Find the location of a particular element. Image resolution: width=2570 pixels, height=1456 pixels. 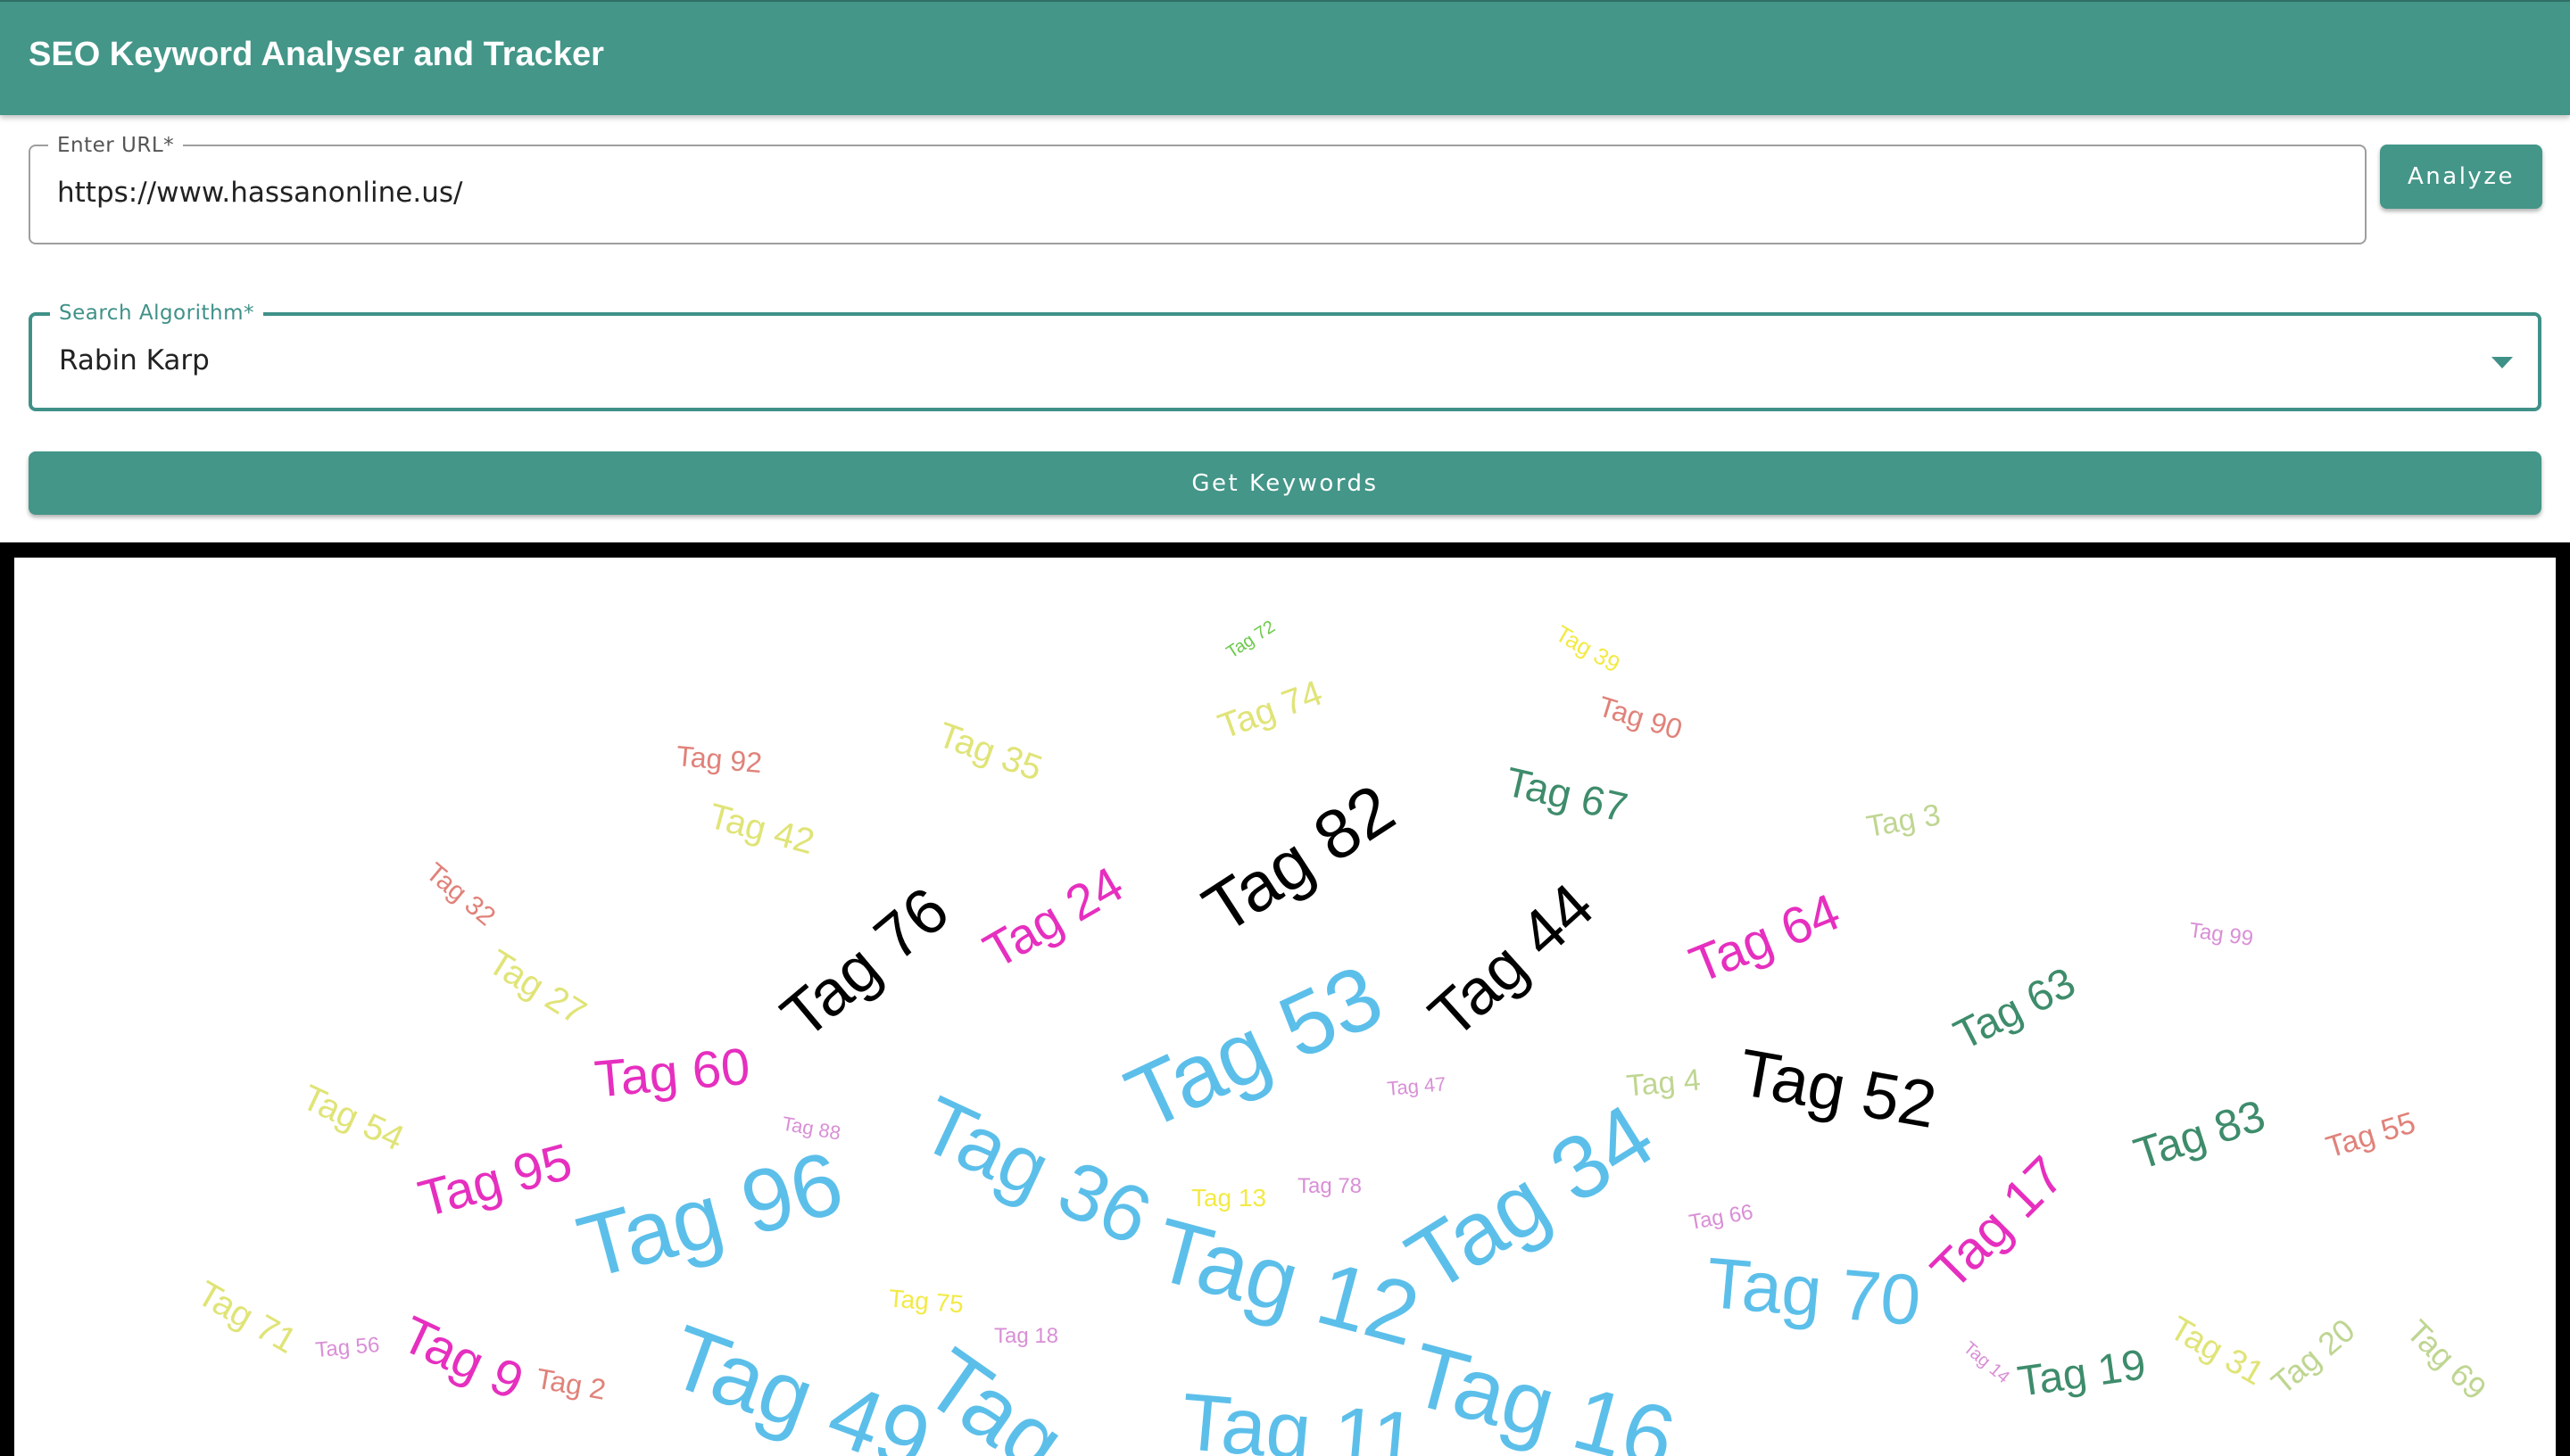

dropdown-arrow-icon is located at coordinates (2502, 363).